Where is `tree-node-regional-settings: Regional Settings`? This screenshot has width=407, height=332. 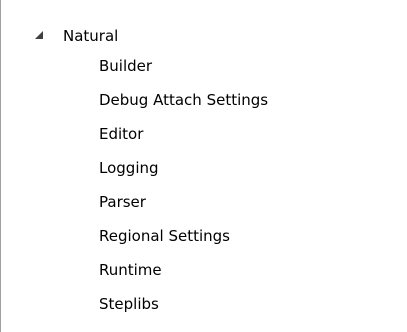
tree-node-regional-settings: Regional Settings is located at coordinates (164, 236).